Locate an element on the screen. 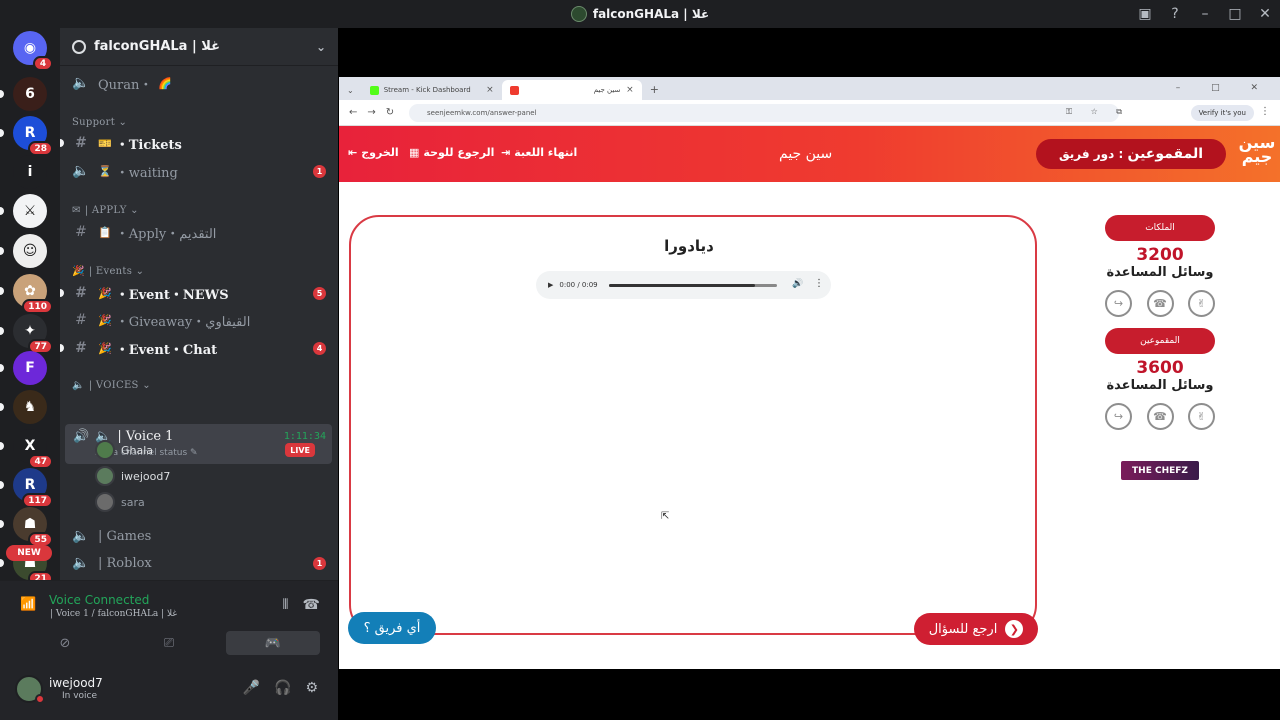 This screenshot has width=1280, height=720. browser-tab-seenjeem: سين جيم × is located at coordinates (571, 90).